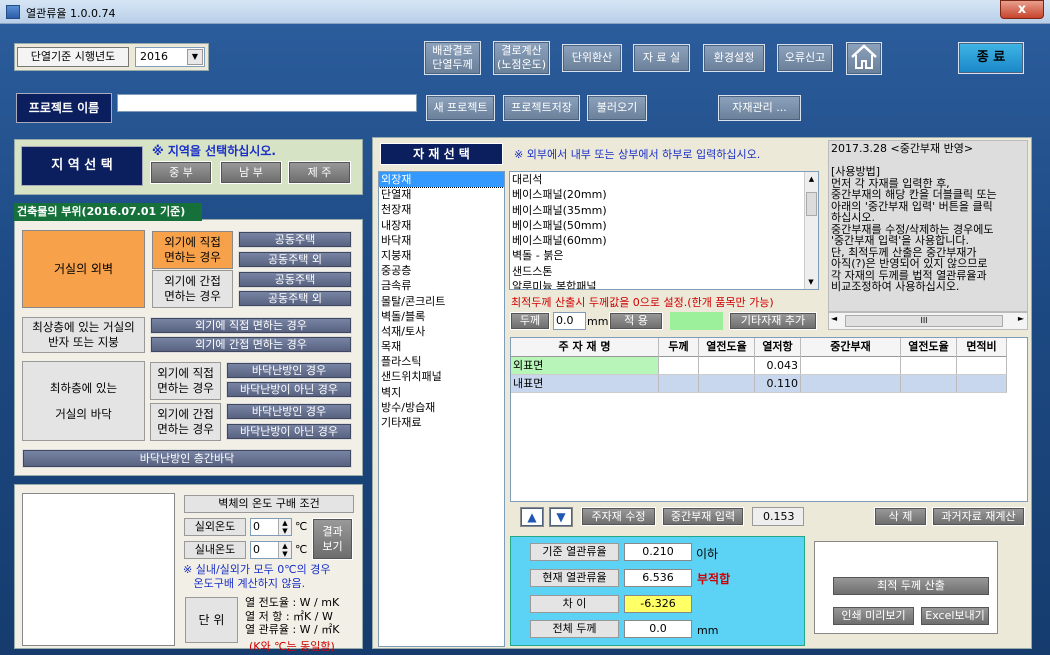  What do you see at coordinates (978, 516) in the screenshot?
I see `recalculate-button: 과거자료 재계산` at bounding box center [978, 516].